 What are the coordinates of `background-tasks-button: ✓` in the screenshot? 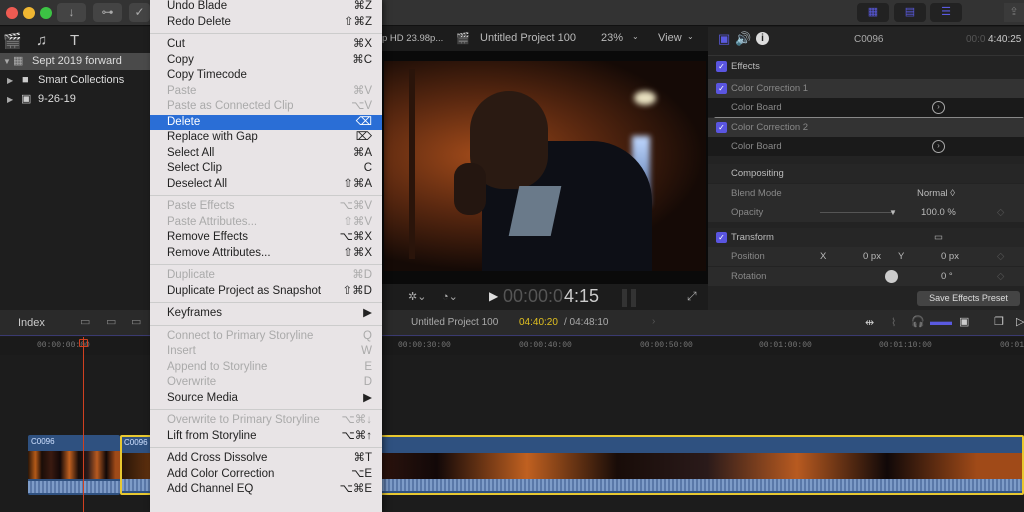 It's located at (139, 12).